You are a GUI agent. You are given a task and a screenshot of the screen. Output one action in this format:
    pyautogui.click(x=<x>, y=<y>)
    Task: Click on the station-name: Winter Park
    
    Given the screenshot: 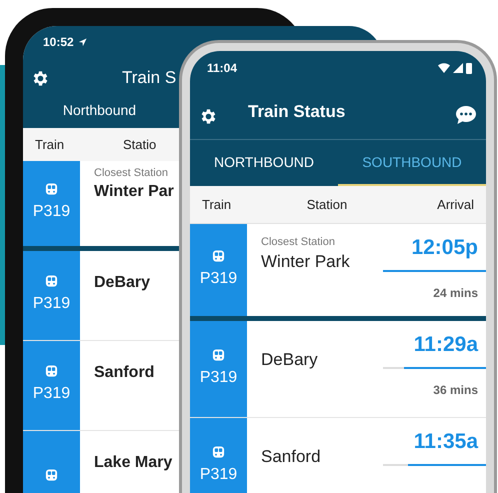 What is the action you would take?
    pyautogui.click(x=306, y=262)
    